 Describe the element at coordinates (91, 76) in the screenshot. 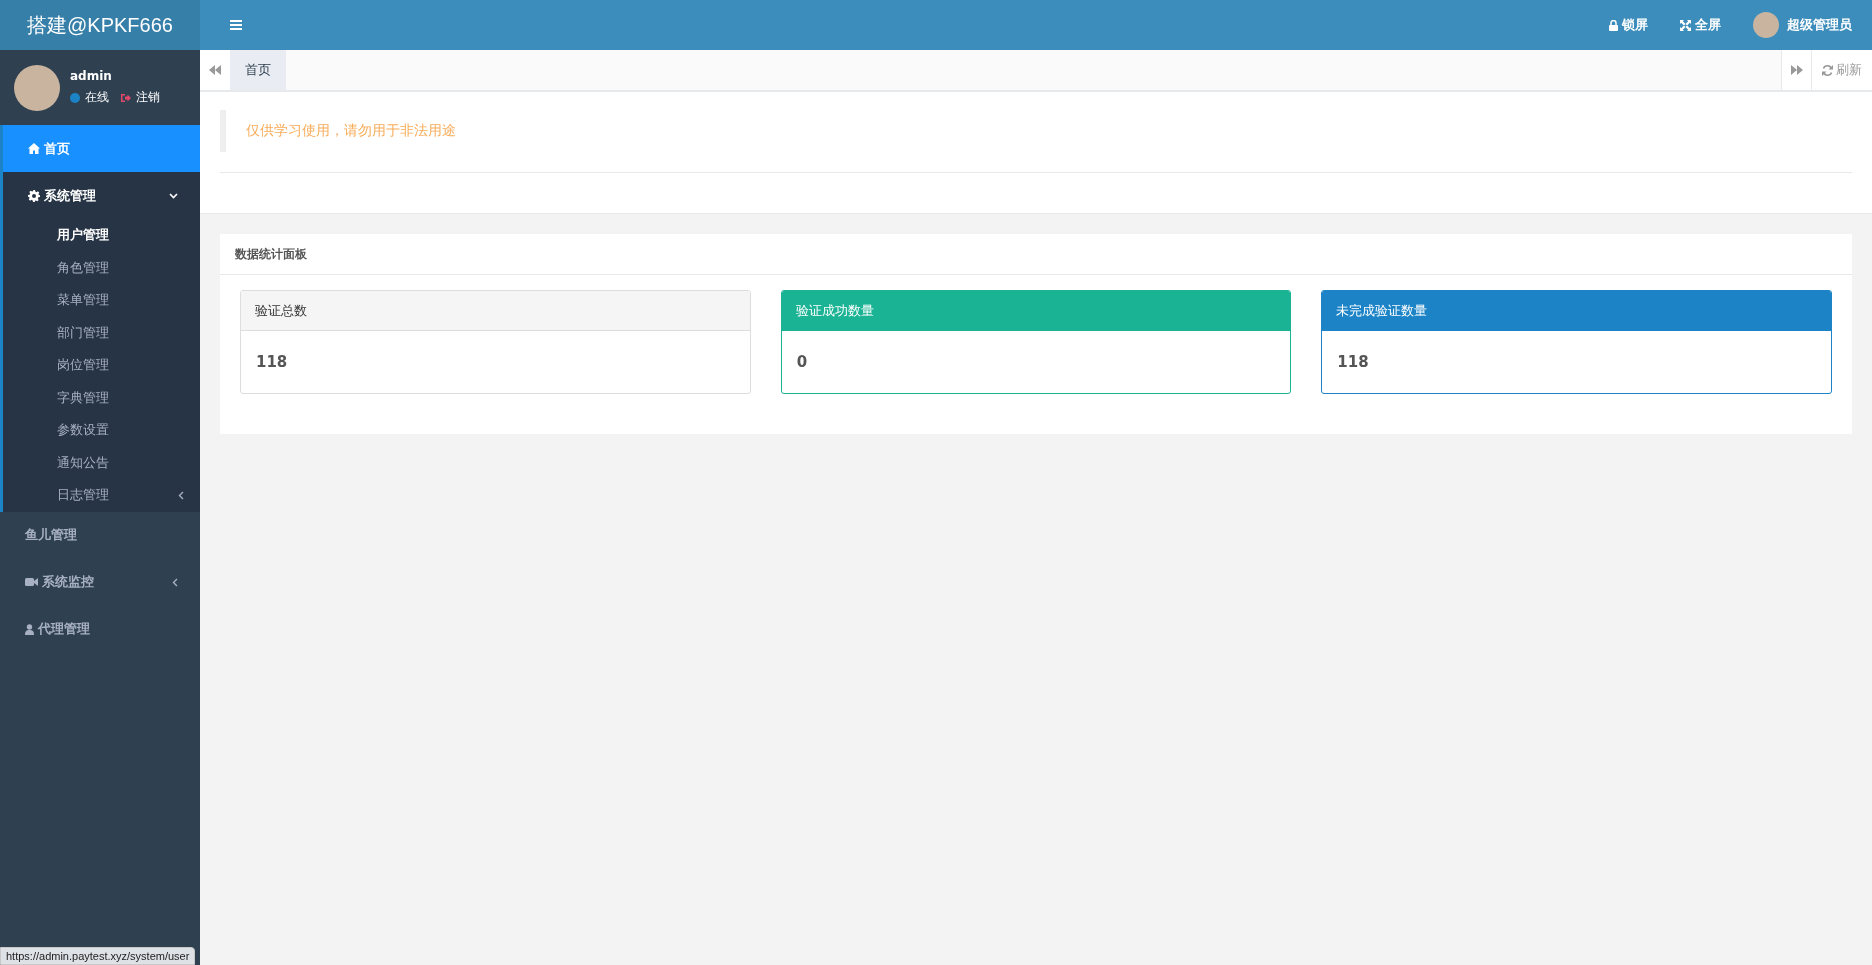

I see `user-name: admin` at that location.